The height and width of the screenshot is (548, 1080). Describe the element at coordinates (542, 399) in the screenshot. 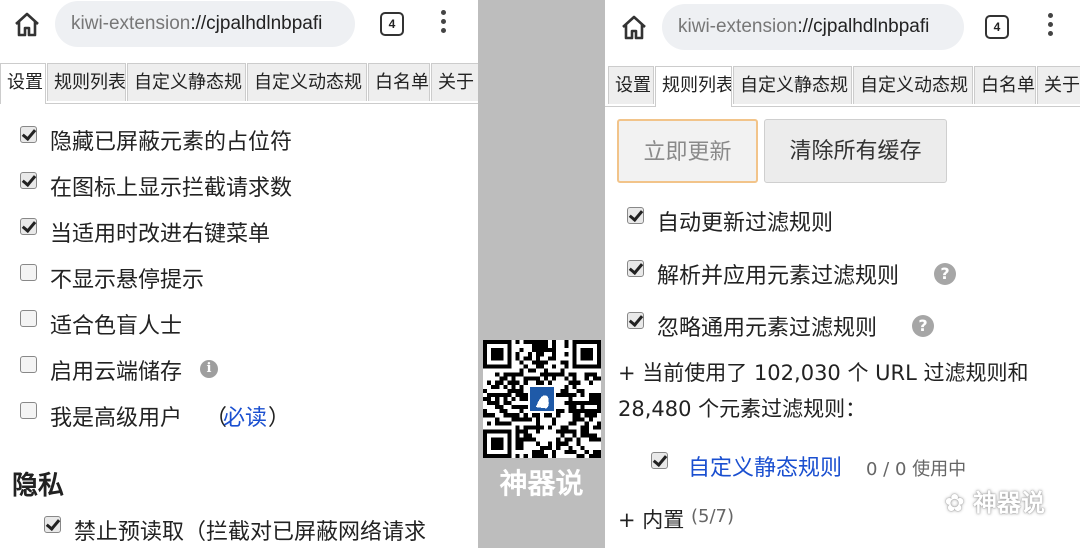

I see `qr-code` at that location.